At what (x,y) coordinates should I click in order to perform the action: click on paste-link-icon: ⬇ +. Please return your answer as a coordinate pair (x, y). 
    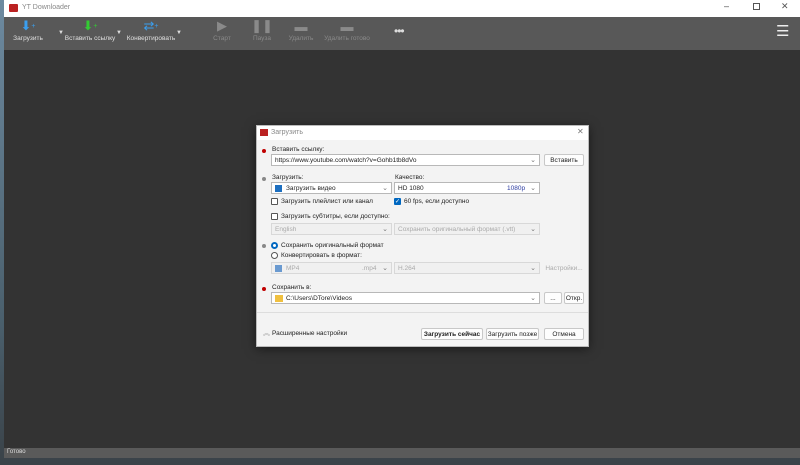
    Looking at the image, I should click on (90, 25).